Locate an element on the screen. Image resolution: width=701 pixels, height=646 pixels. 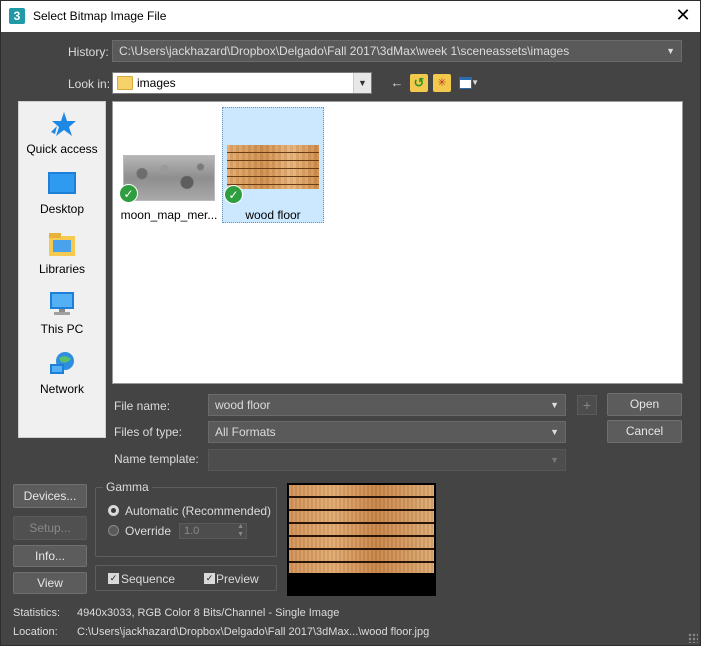
gamma-override-radio is located at coordinates (113, 530).